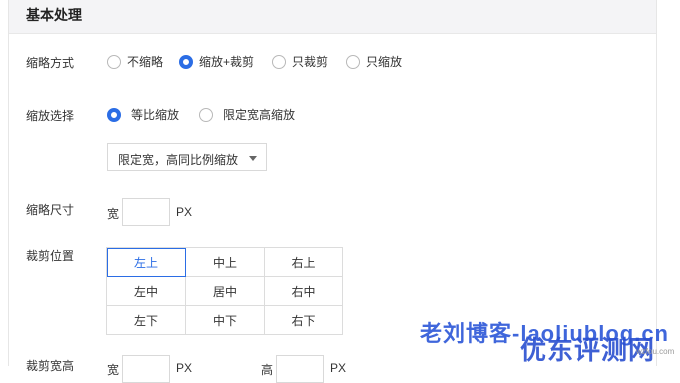 This screenshot has height=383, width=680. I want to click on thumb-mode-label: 缩略方式, so click(50, 63).